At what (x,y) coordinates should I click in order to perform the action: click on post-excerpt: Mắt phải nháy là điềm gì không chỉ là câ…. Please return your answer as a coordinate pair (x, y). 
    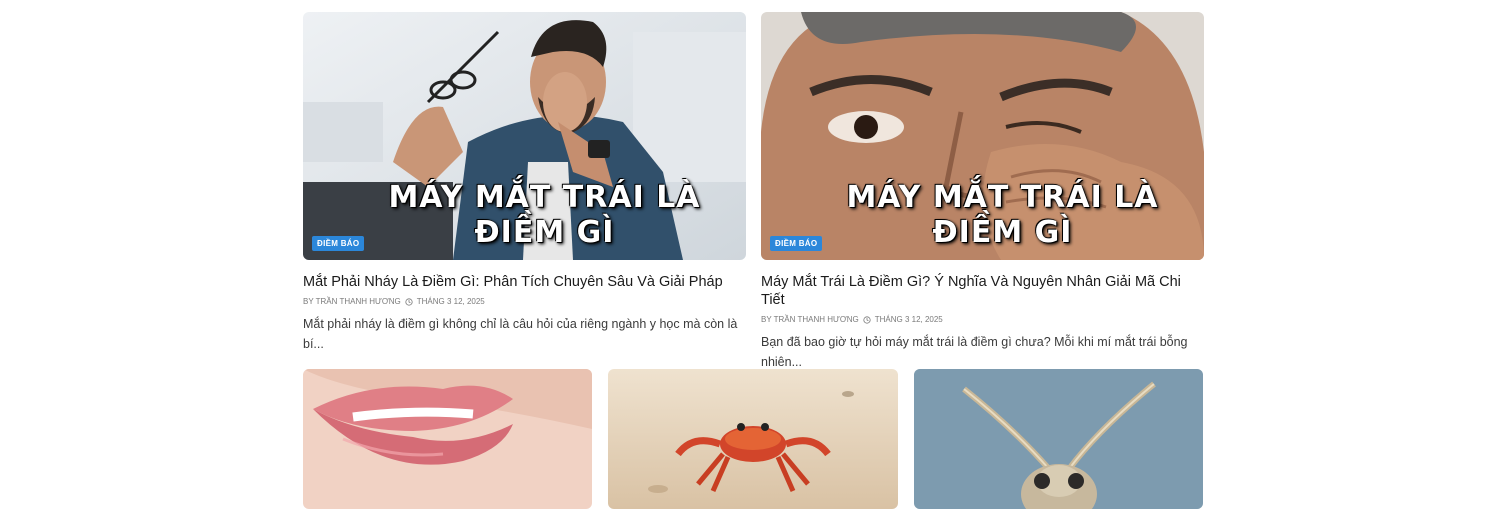
    Looking at the image, I should click on (520, 334).